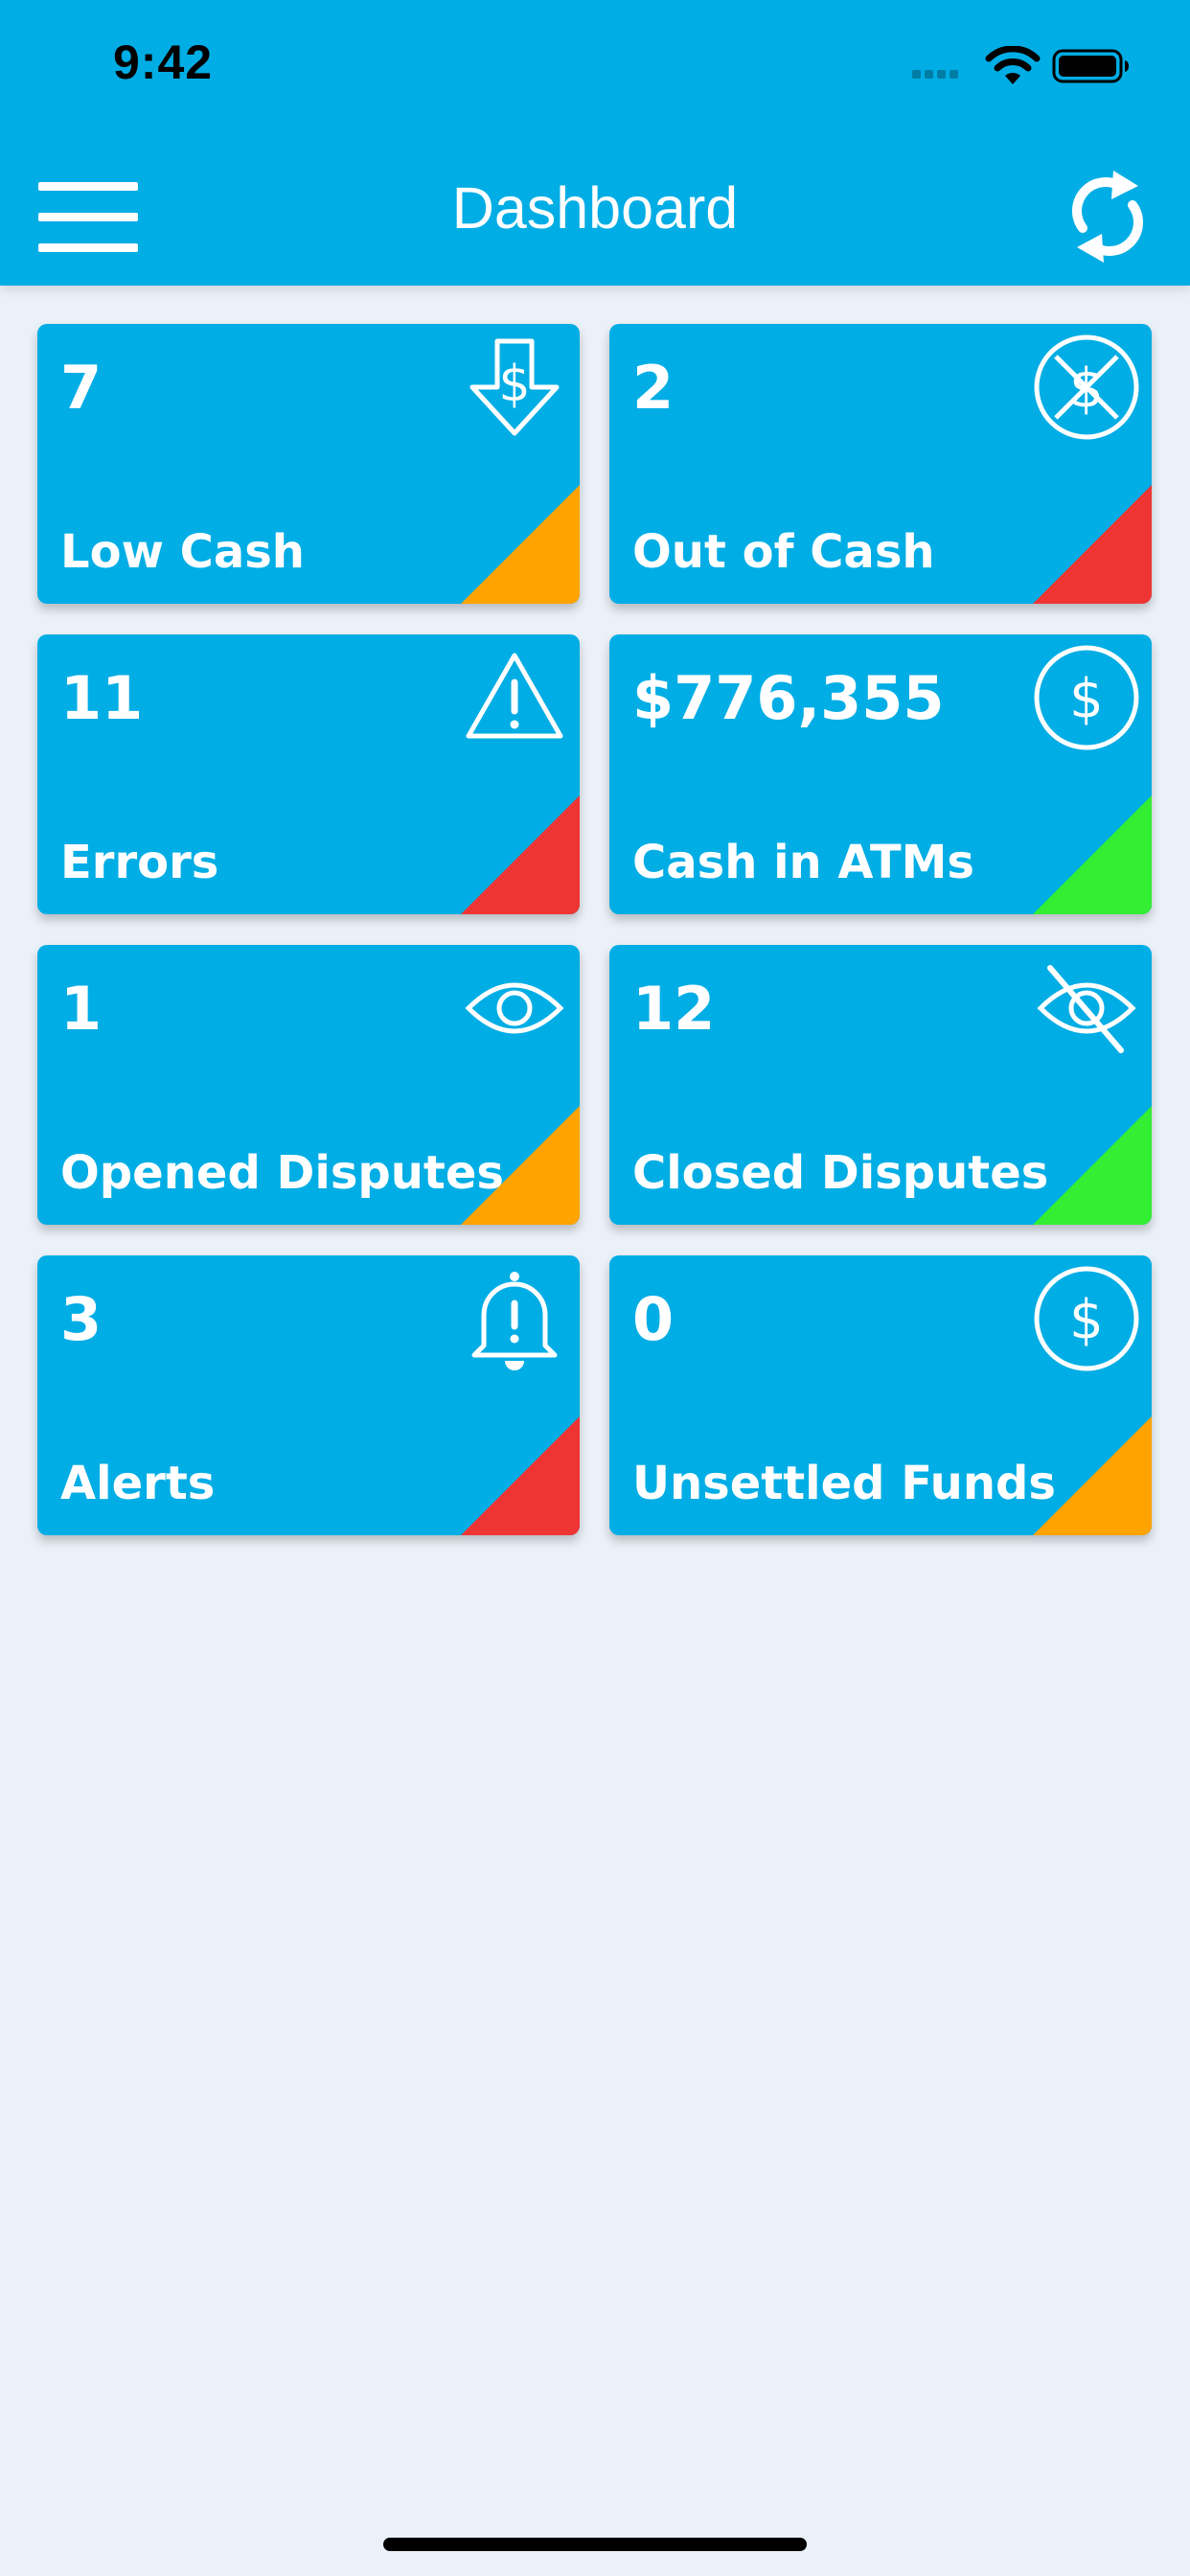 The image size is (1190, 2576). I want to click on eye-slash-icon, so click(1087, 1009).